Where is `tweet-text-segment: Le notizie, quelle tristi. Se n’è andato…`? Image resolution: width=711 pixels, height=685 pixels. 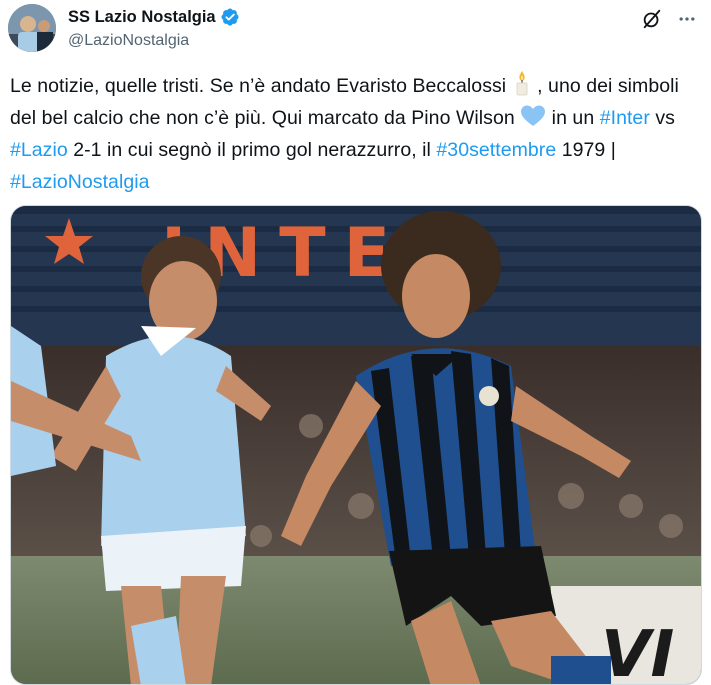
tweet-text-segment: Le notizie, quelle tristi. Se n’è andato… is located at coordinates (261, 86).